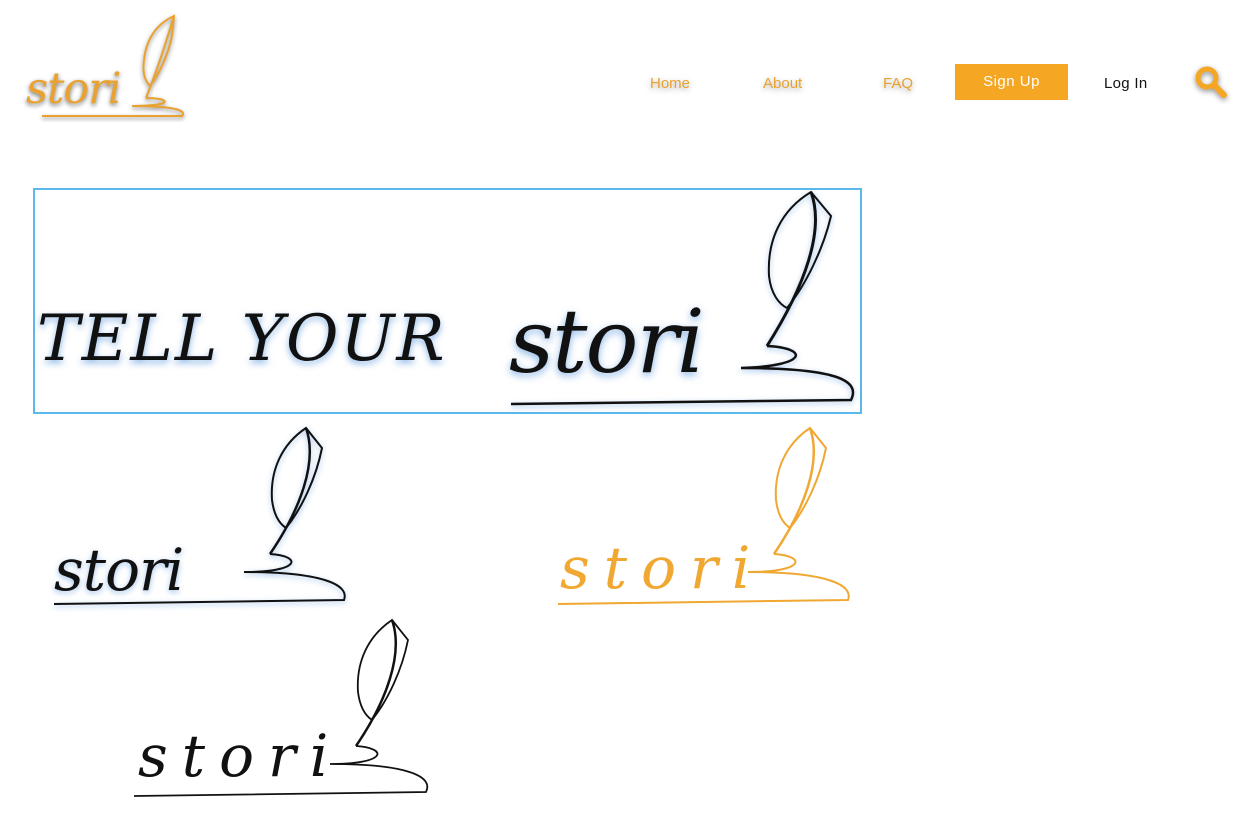  I want to click on nav-faq-link: FAQ, so click(898, 83).